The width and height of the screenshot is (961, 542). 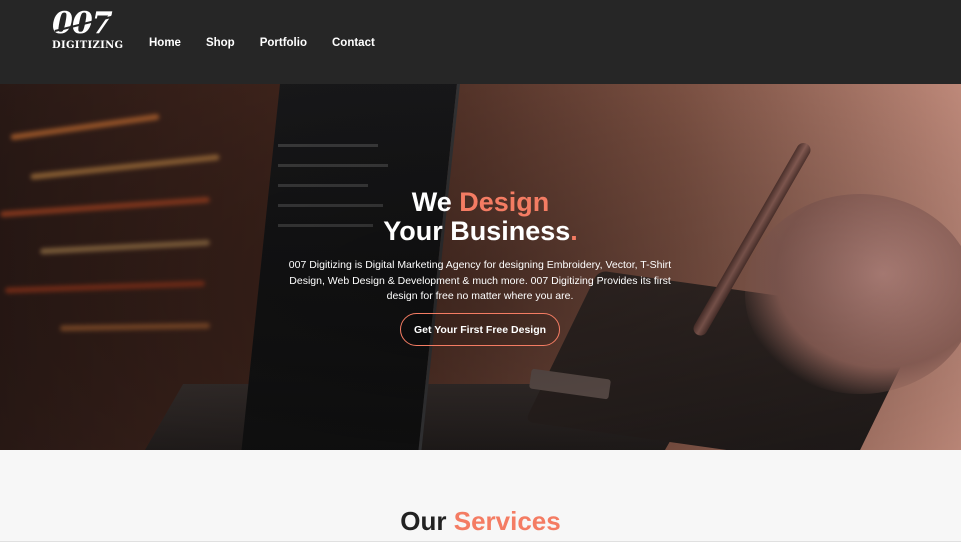 I want to click on nav-link-shop: Shop, so click(x=220, y=43).